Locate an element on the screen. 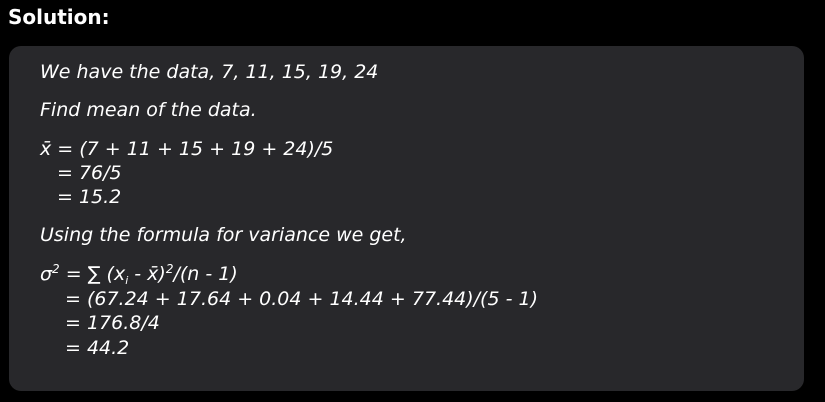 This screenshot has height=402, width=825. find-mean-statement: Find mean of the data. is located at coordinates (148, 110).